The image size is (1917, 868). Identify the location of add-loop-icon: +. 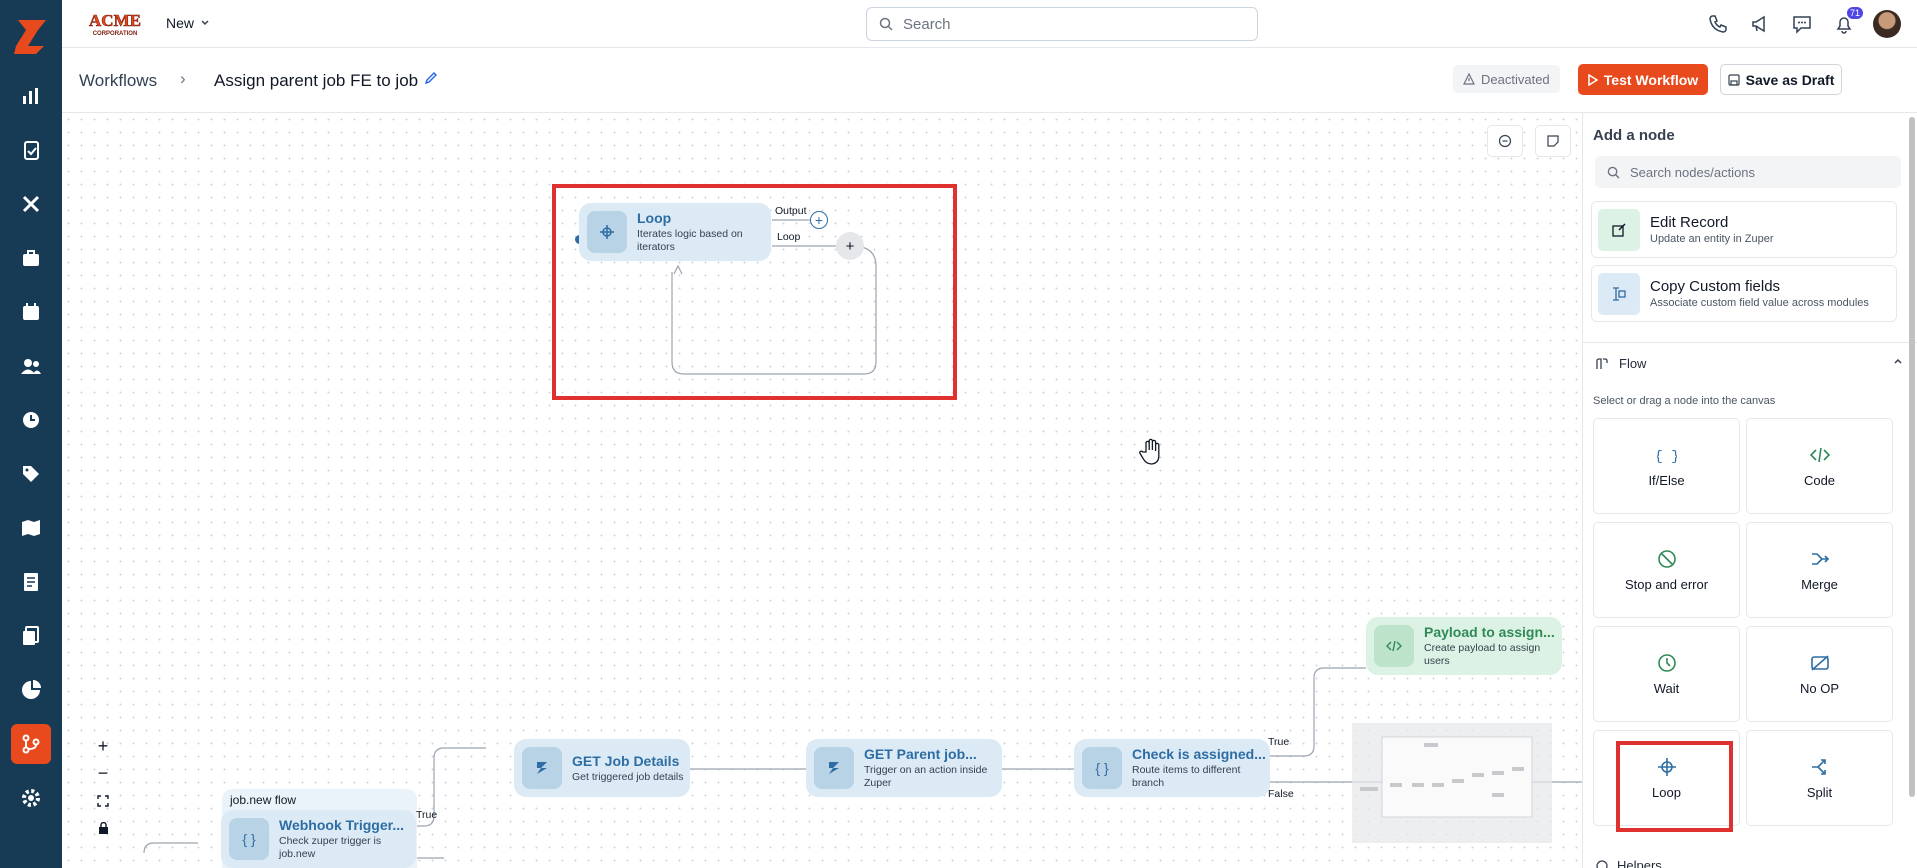
(850, 246).